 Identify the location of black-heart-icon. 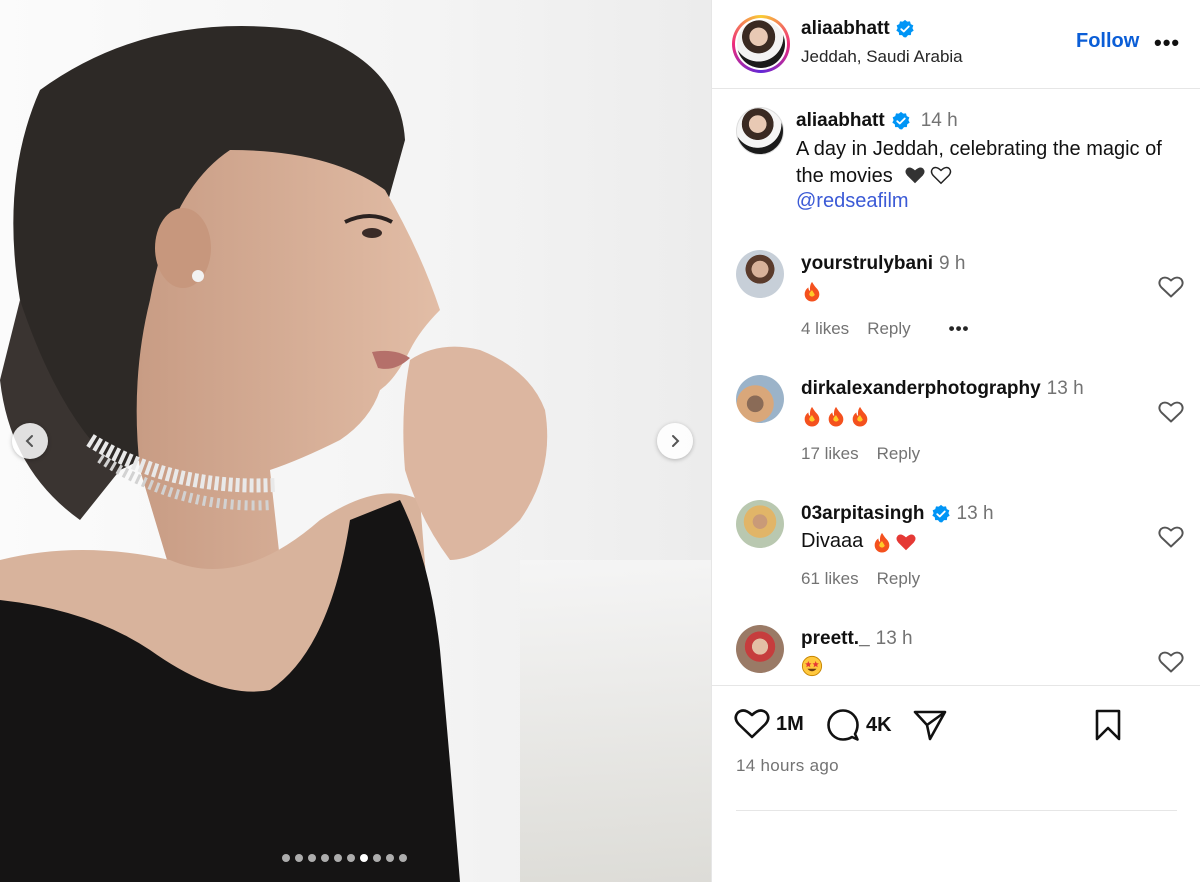
(915, 175).